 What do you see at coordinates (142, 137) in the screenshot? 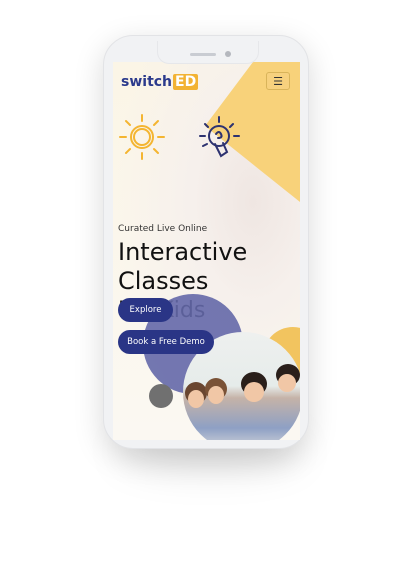
I see `sun-icon` at bounding box center [142, 137].